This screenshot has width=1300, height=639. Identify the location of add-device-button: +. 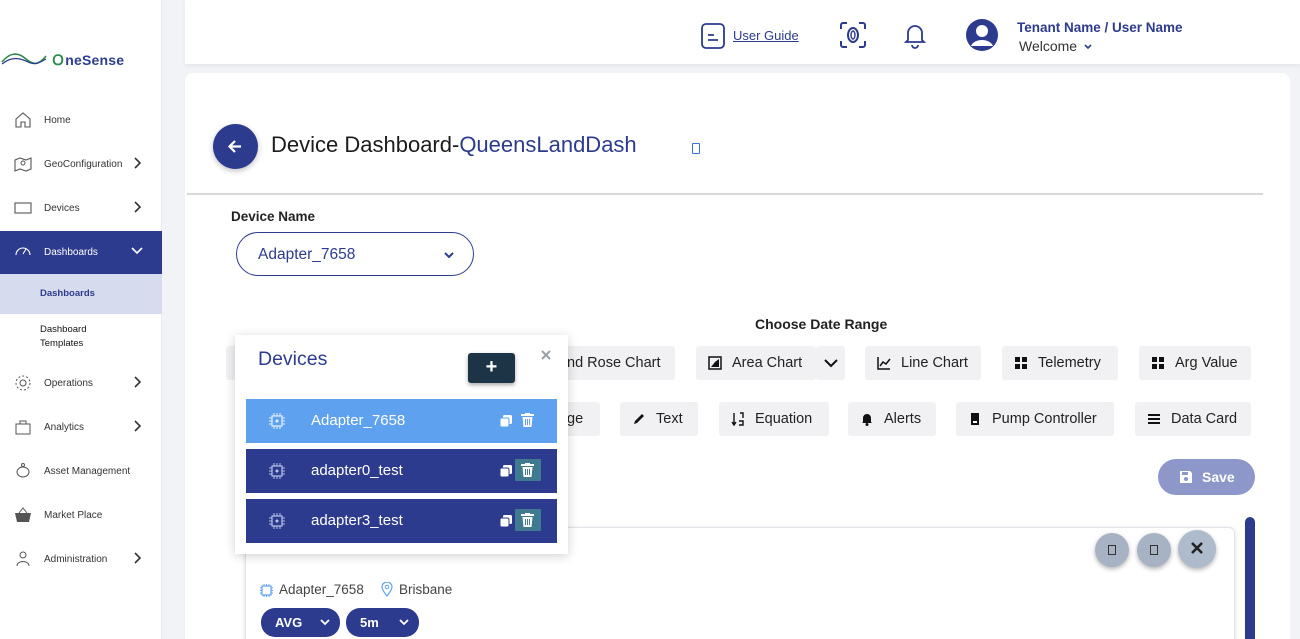
(491, 368).